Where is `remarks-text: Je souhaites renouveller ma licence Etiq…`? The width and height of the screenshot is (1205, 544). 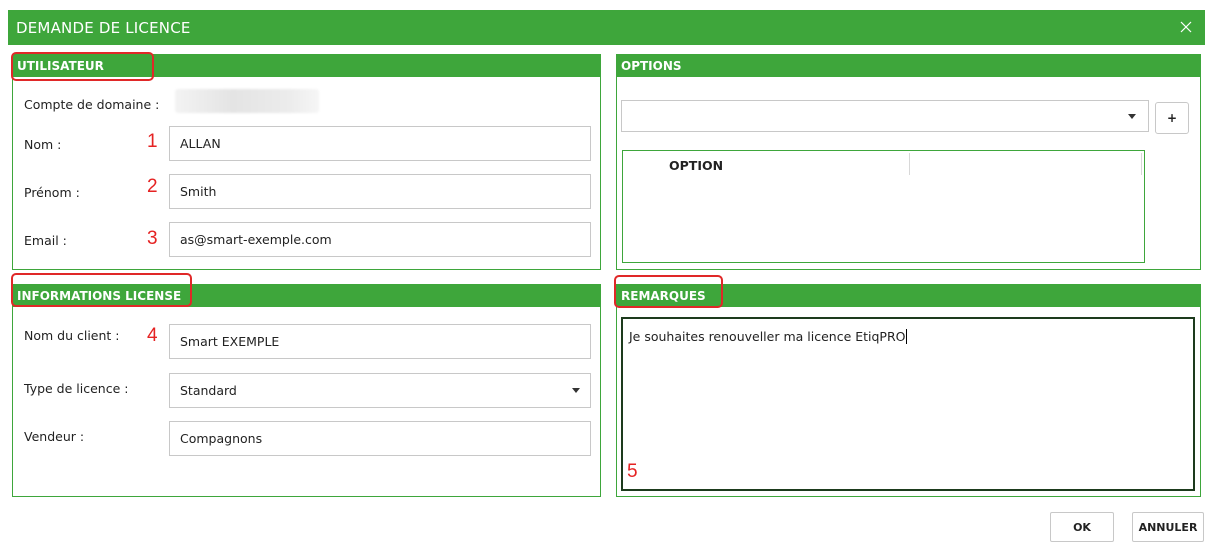 remarks-text: Je souhaites renouveller ma licence Etiq… is located at coordinates (767, 336).